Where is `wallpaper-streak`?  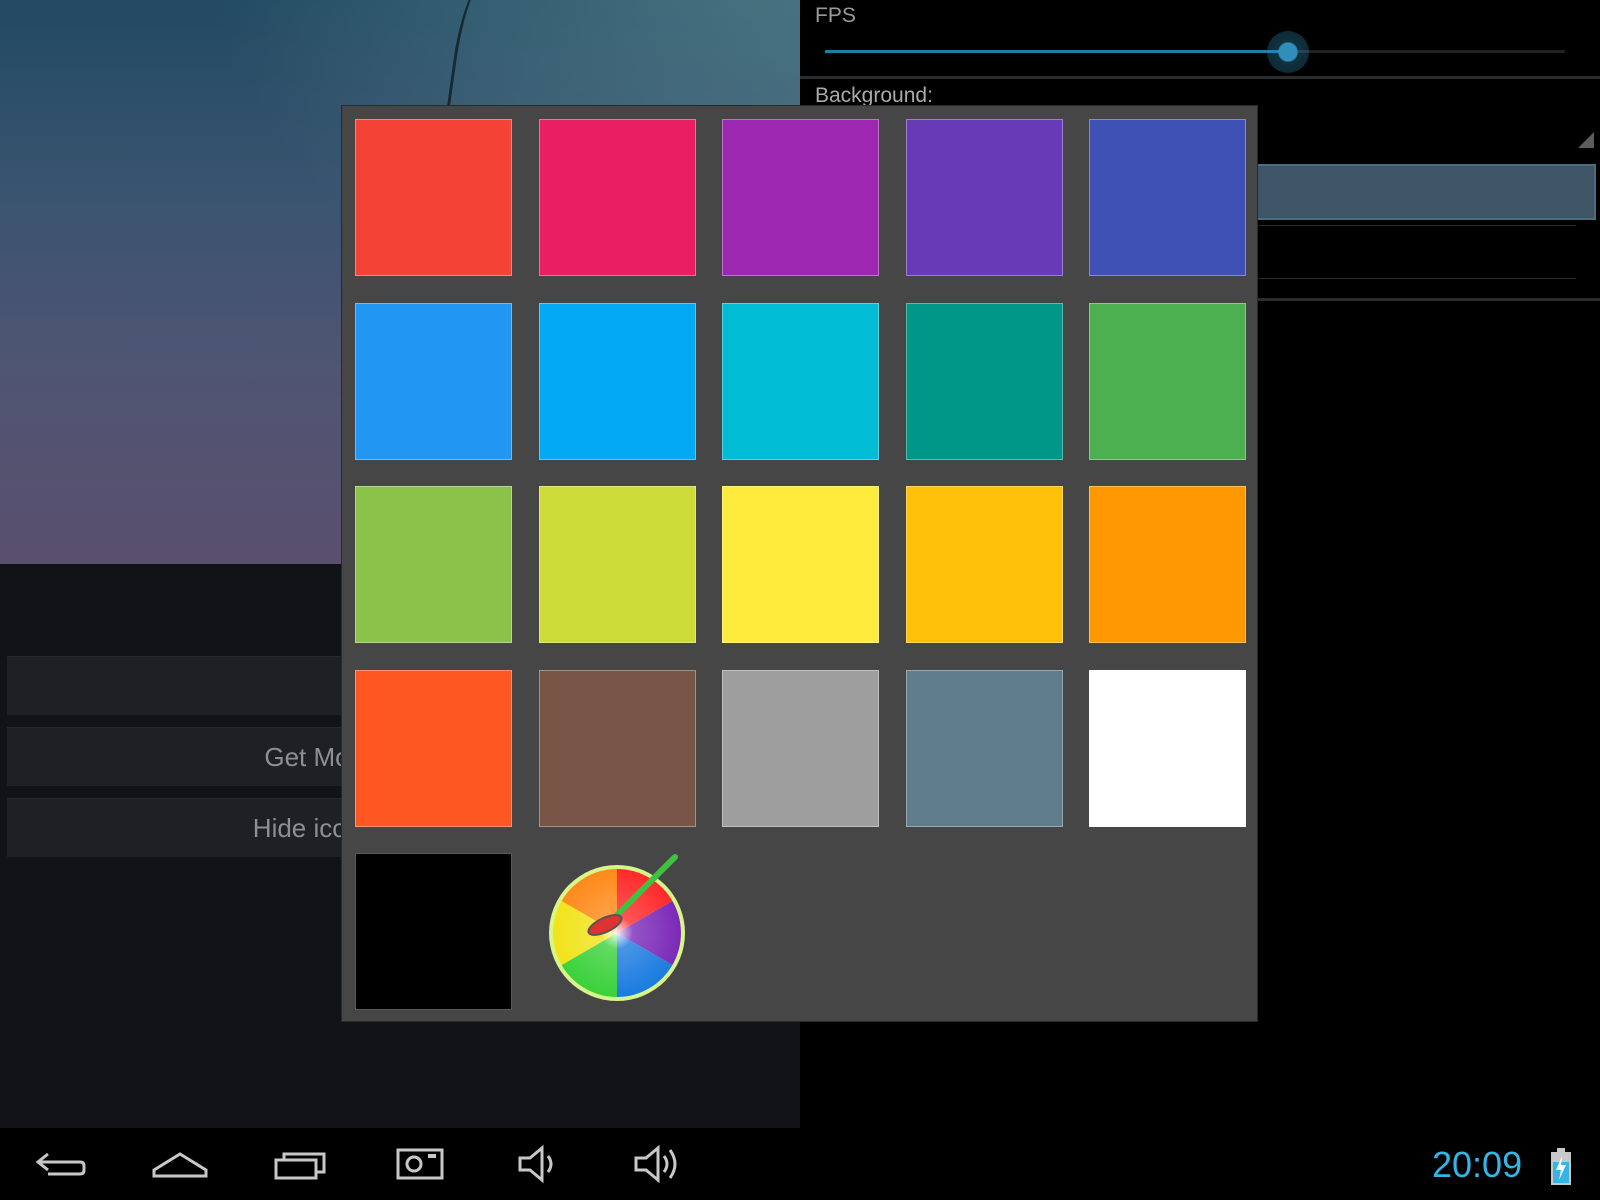
wallpaper-streak is located at coordinates (471, 61).